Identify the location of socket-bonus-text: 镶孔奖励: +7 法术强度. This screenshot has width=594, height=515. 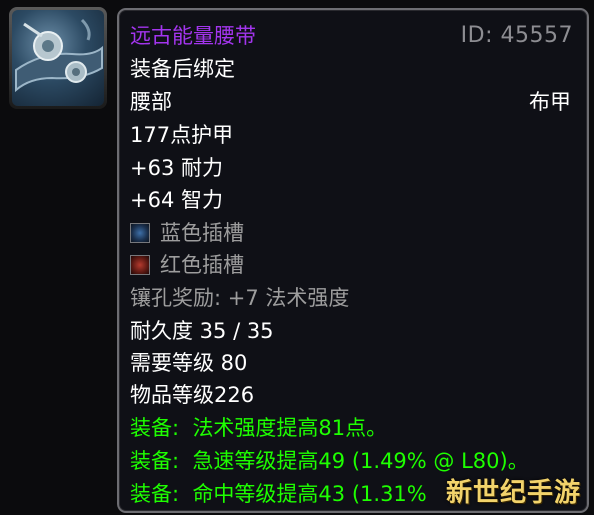
(240, 298).